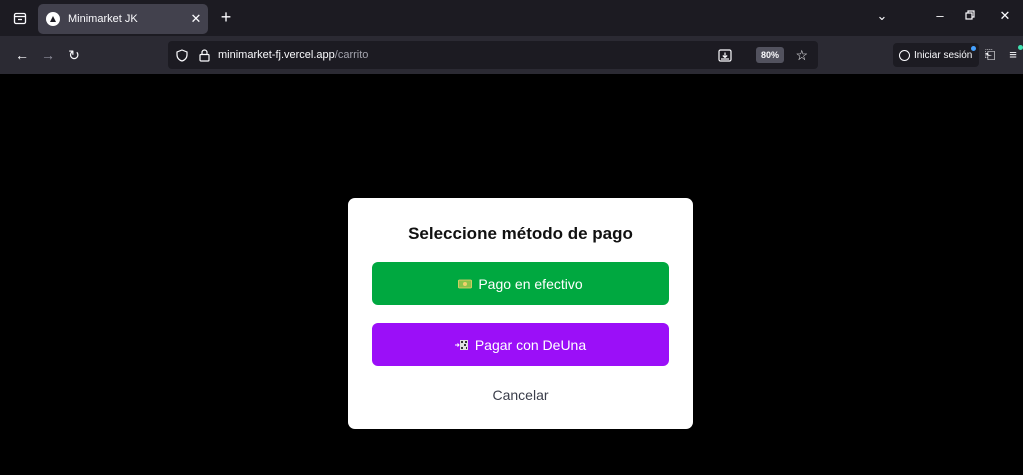  What do you see at coordinates (904, 55) in the screenshot?
I see `account-icon` at bounding box center [904, 55].